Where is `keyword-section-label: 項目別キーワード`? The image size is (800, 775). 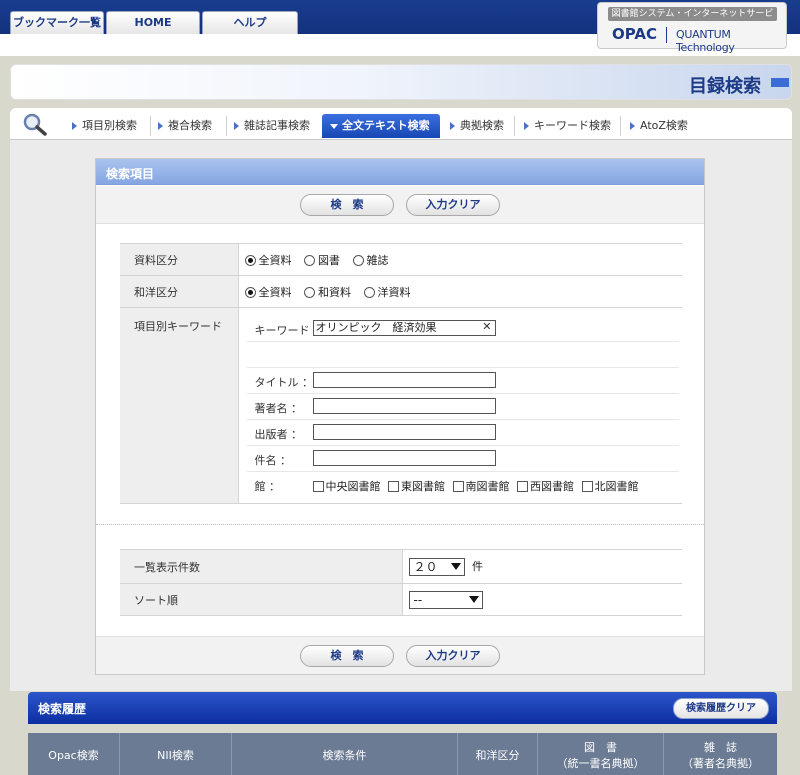 keyword-section-label: 項目別キーワード is located at coordinates (179, 405).